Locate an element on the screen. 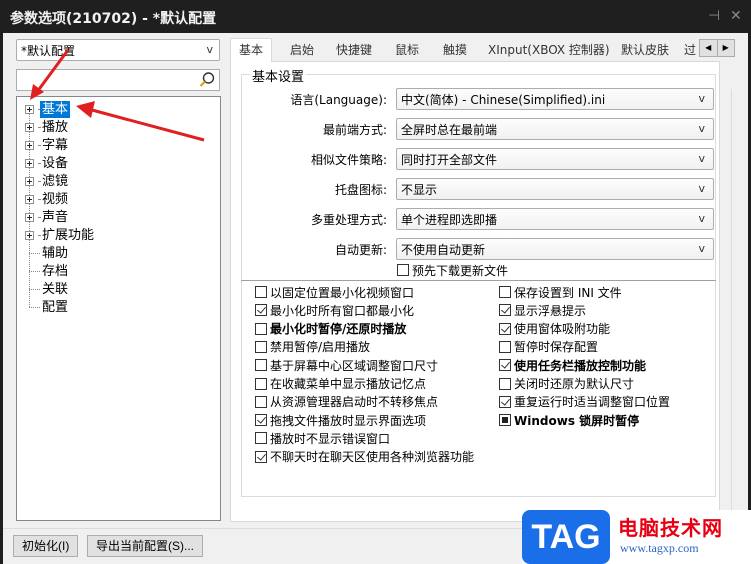 The height and width of the screenshot is (564, 751). option-checkbox: 重复运行时适当调整窗口位置 is located at coordinates (584, 402).